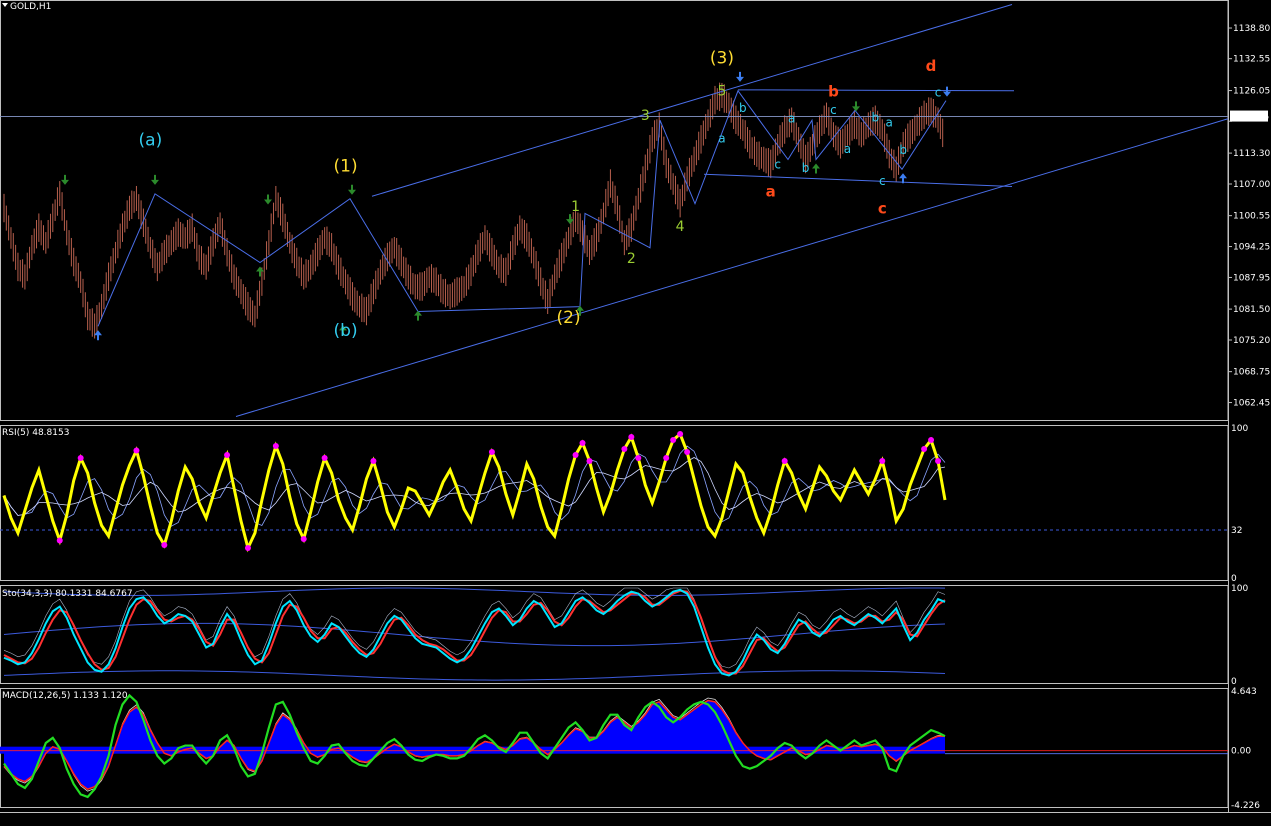  I want to click on current-price-label: 1120.75, so click(1250, 118).